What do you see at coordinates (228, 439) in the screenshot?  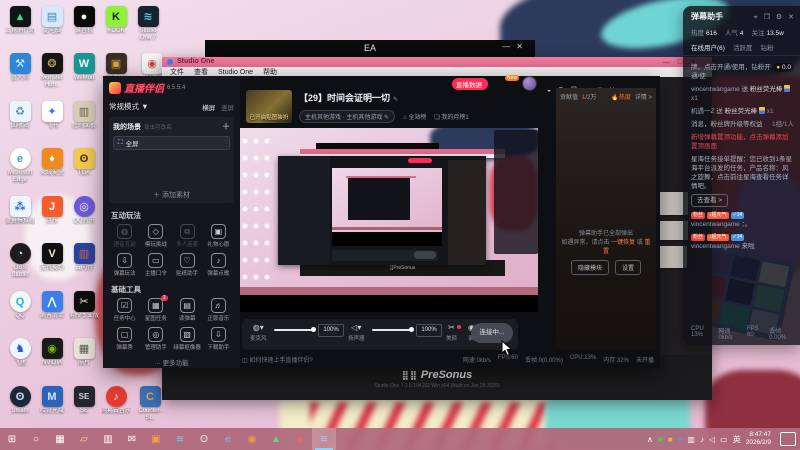 I see `taskbar-edge: e` at bounding box center [228, 439].